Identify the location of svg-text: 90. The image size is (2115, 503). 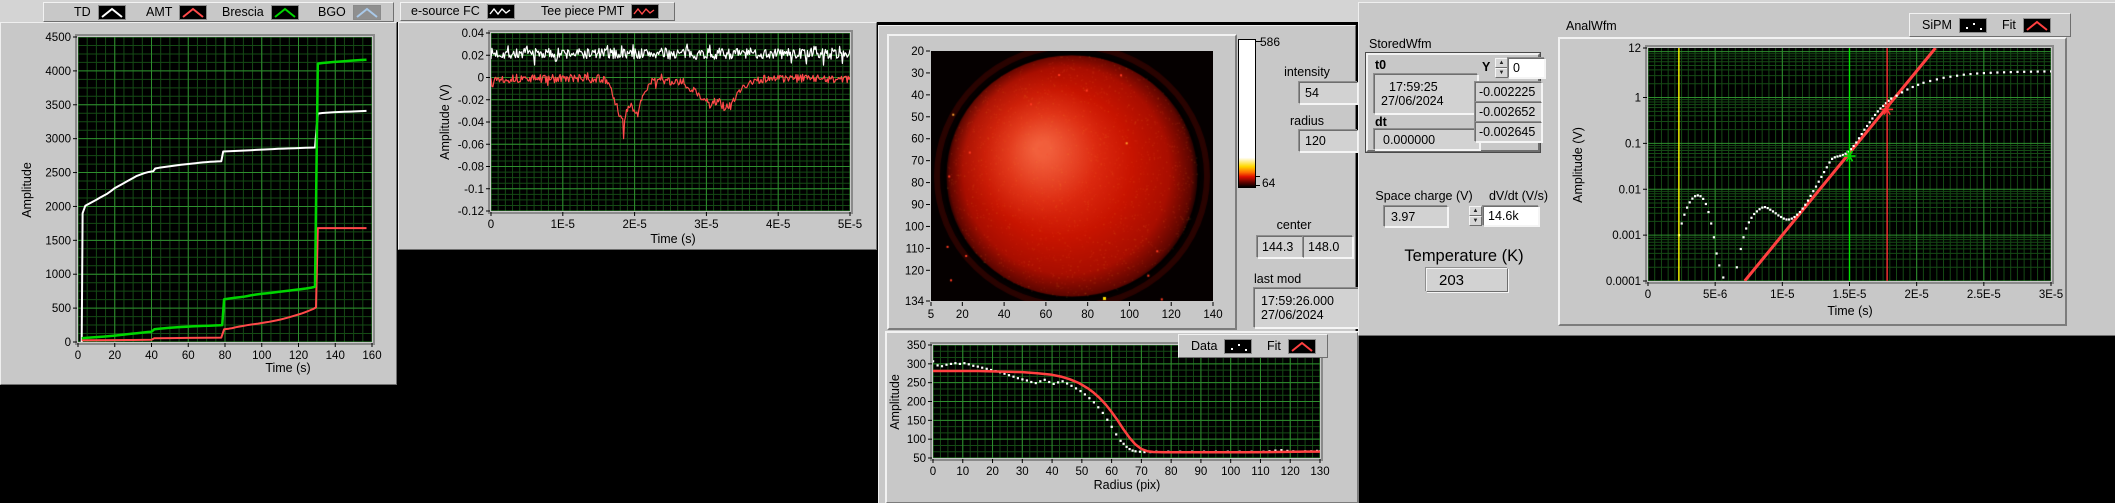
(1201, 472).